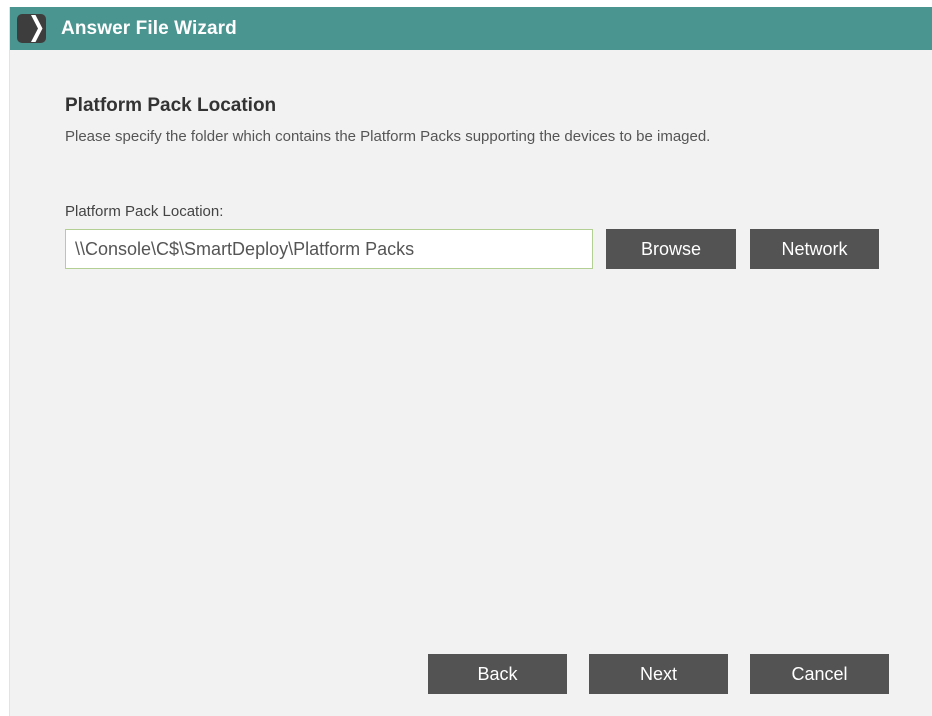  What do you see at coordinates (149, 28) in the screenshot?
I see `window-title: Answer File Wizard` at bounding box center [149, 28].